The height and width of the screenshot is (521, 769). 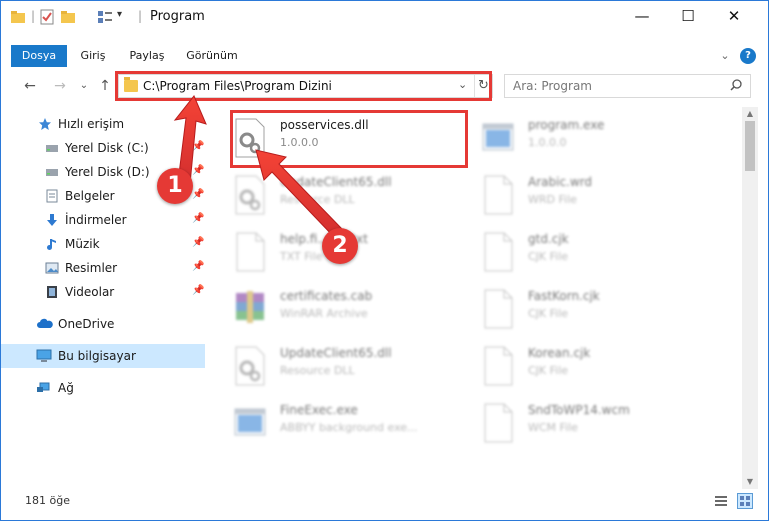 What do you see at coordinates (319, 410) in the screenshot?
I see `file-name: FineExec.exe` at bounding box center [319, 410].